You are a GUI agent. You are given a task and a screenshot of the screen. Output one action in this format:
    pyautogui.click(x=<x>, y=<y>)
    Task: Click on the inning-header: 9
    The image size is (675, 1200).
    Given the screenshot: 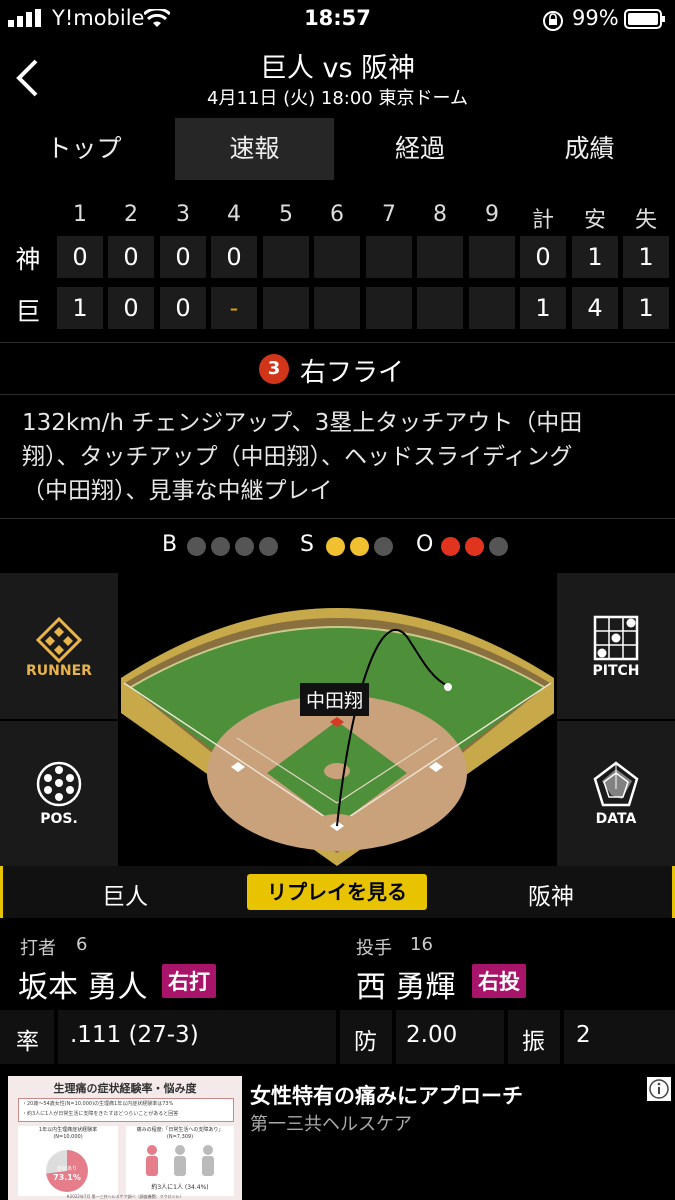 What is the action you would take?
    pyautogui.click(x=492, y=214)
    